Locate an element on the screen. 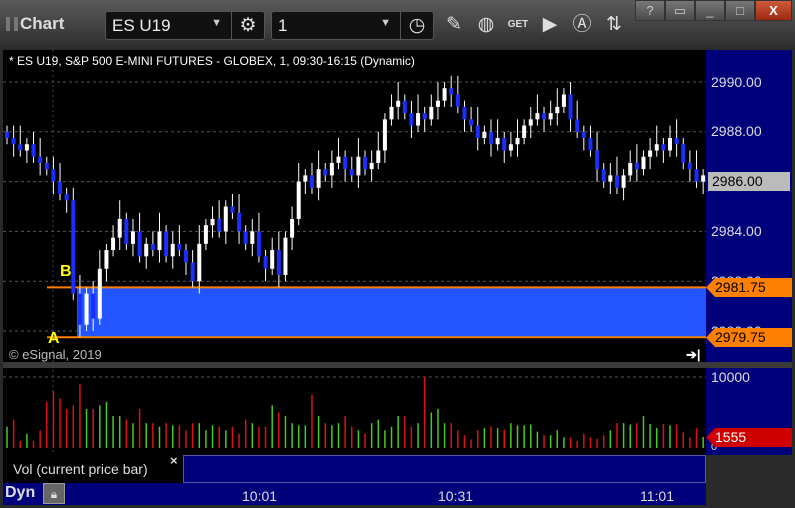 This screenshot has height=508, width=795. study-bar is located at coordinates (444, 469).